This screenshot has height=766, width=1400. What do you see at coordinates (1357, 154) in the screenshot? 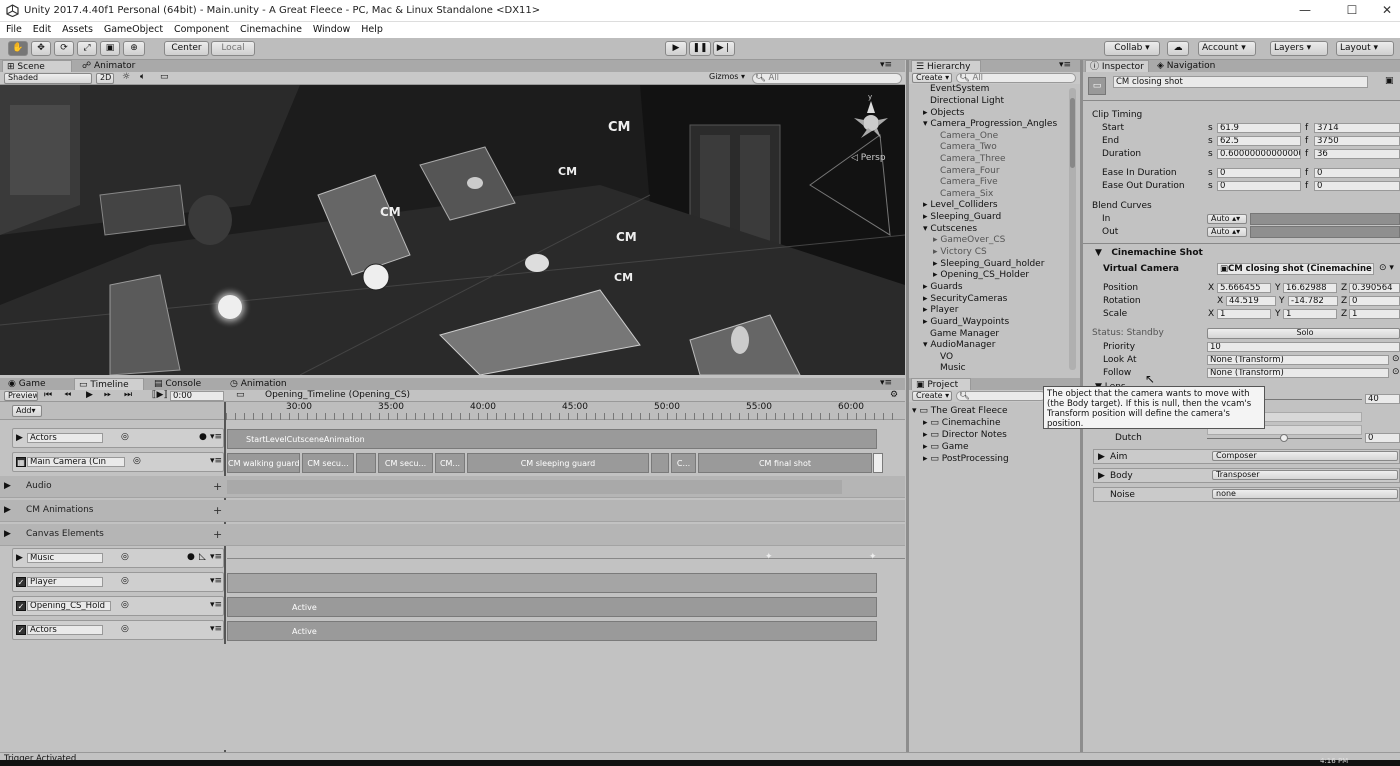
I see `duration-frames-field: 36` at bounding box center [1357, 154].